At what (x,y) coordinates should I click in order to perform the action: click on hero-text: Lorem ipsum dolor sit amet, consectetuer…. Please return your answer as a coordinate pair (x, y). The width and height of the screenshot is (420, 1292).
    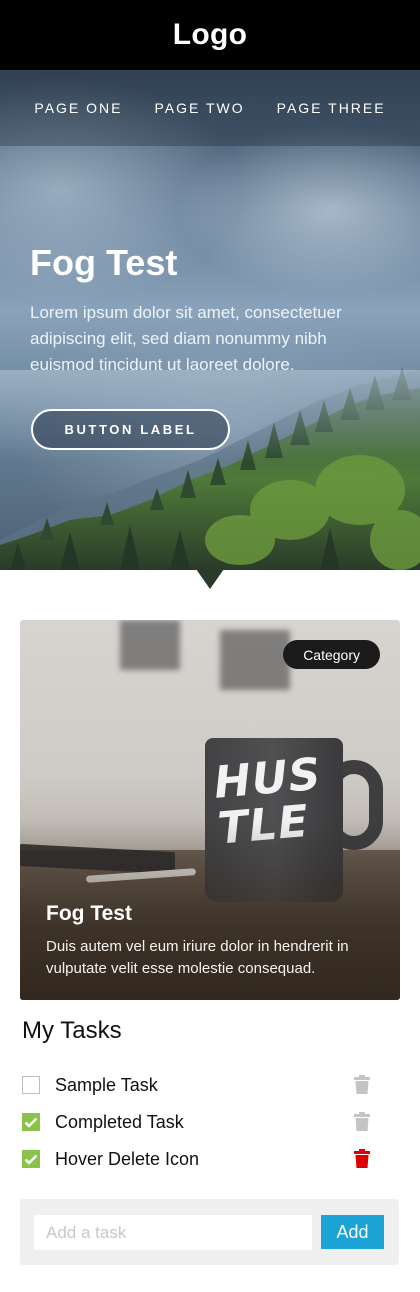
    Looking at the image, I should click on (186, 338).